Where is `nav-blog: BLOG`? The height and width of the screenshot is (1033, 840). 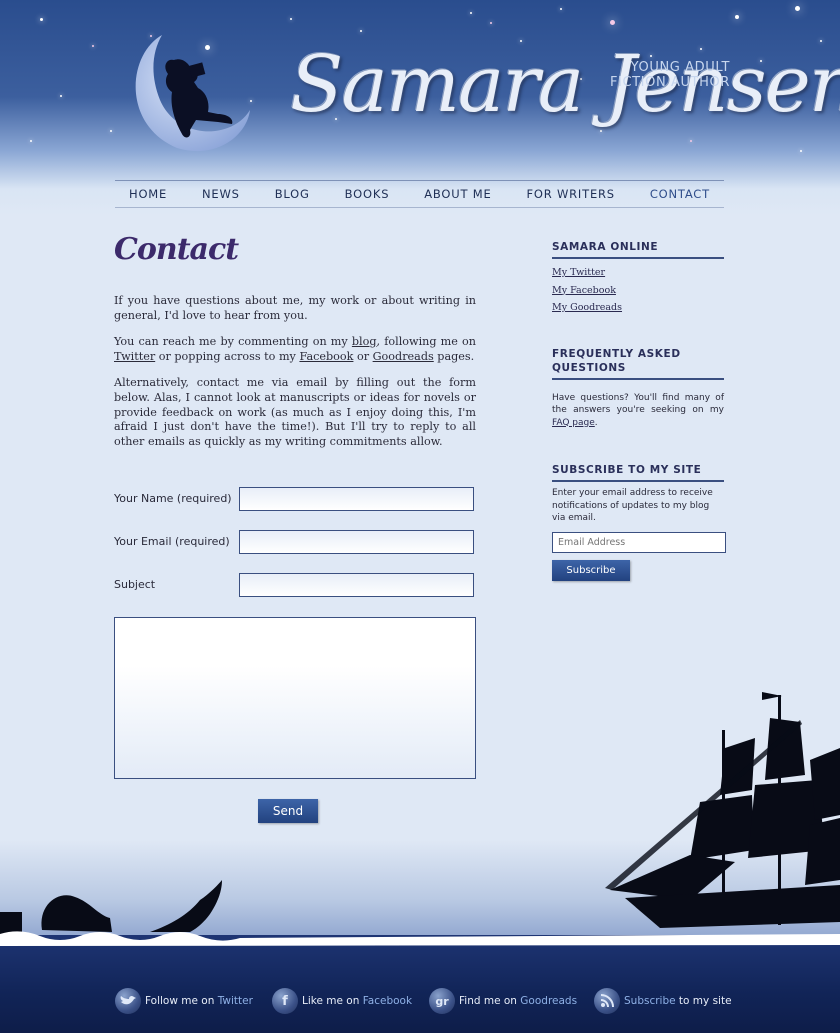
nav-blog: BLOG is located at coordinates (292, 194).